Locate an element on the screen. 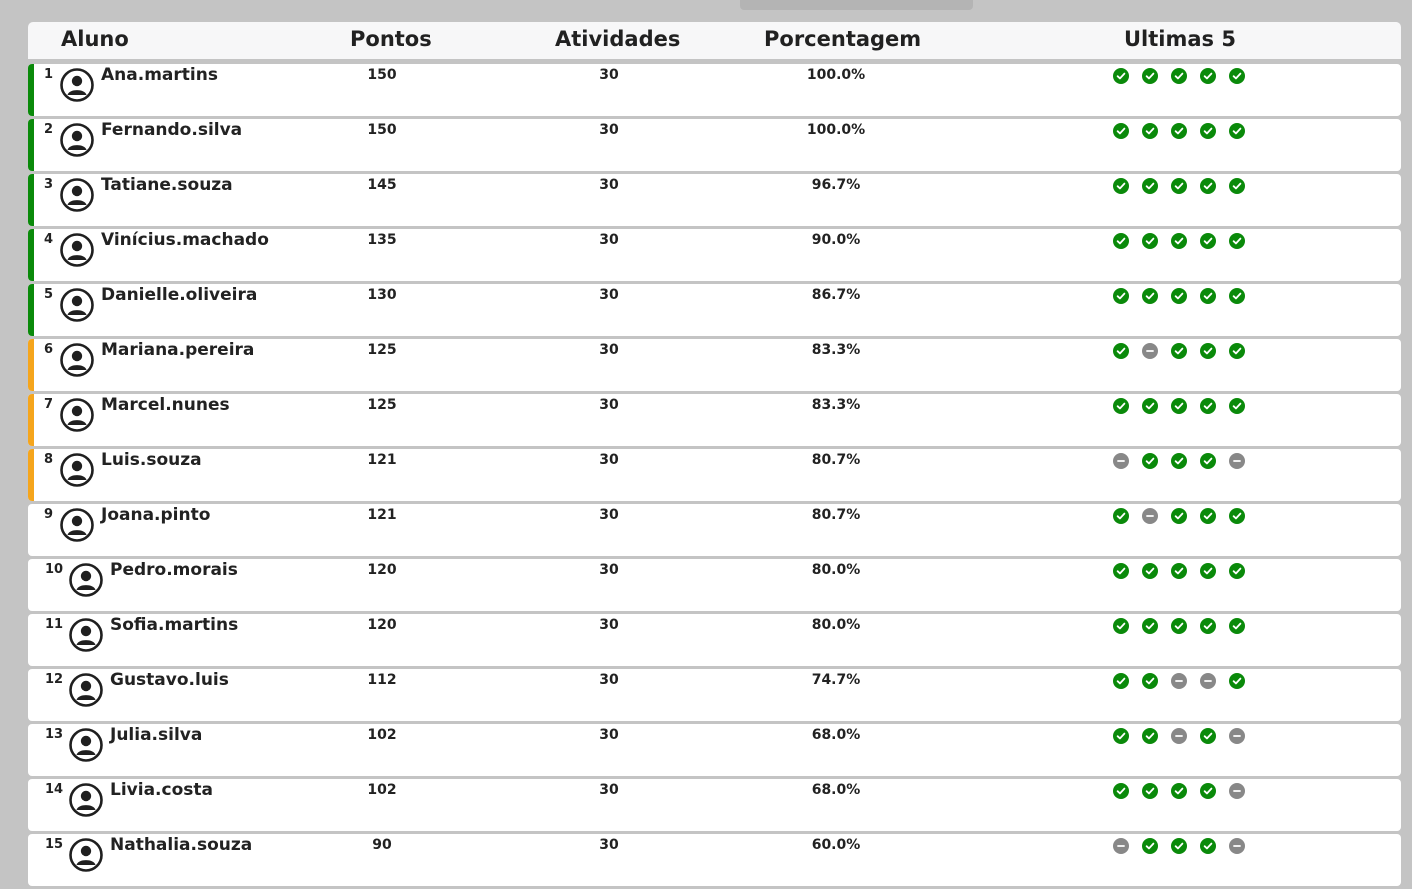 Image resolution: width=1412 pixels, height=889 pixels. percentage-value: 100.0% is located at coordinates (836, 130).